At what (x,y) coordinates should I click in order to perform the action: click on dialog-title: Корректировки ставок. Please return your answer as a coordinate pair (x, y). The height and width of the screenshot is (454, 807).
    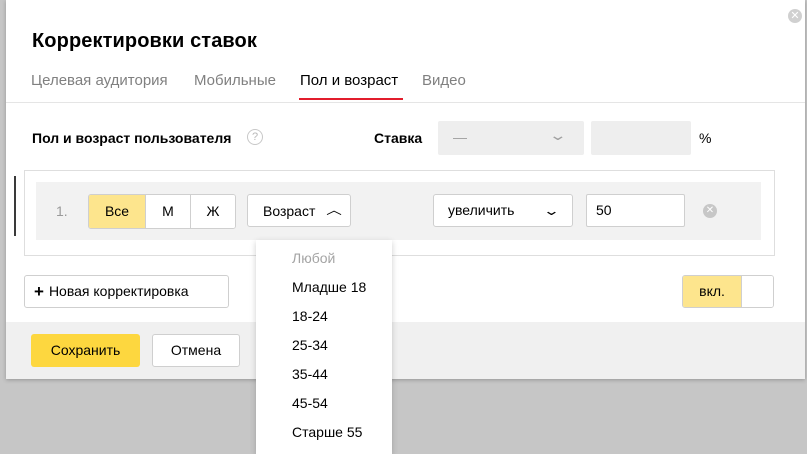
    Looking at the image, I should click on (144, 41).